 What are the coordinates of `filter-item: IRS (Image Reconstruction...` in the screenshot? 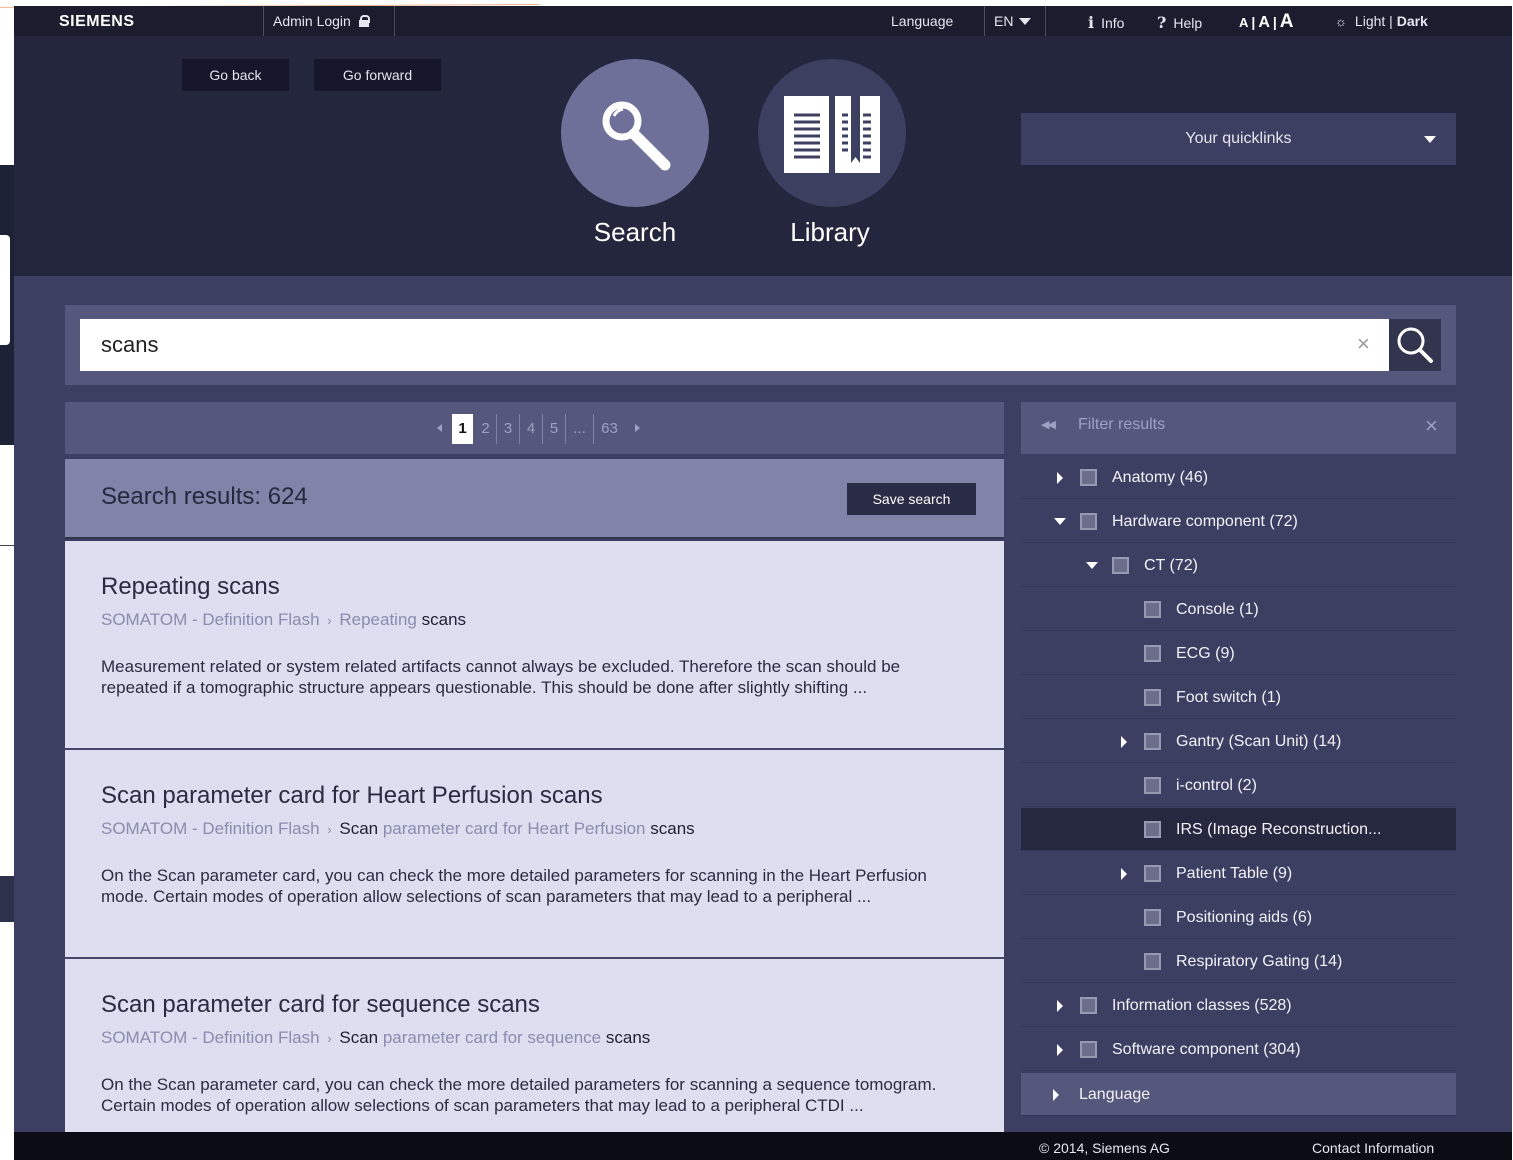 It's located at (1238, 829).